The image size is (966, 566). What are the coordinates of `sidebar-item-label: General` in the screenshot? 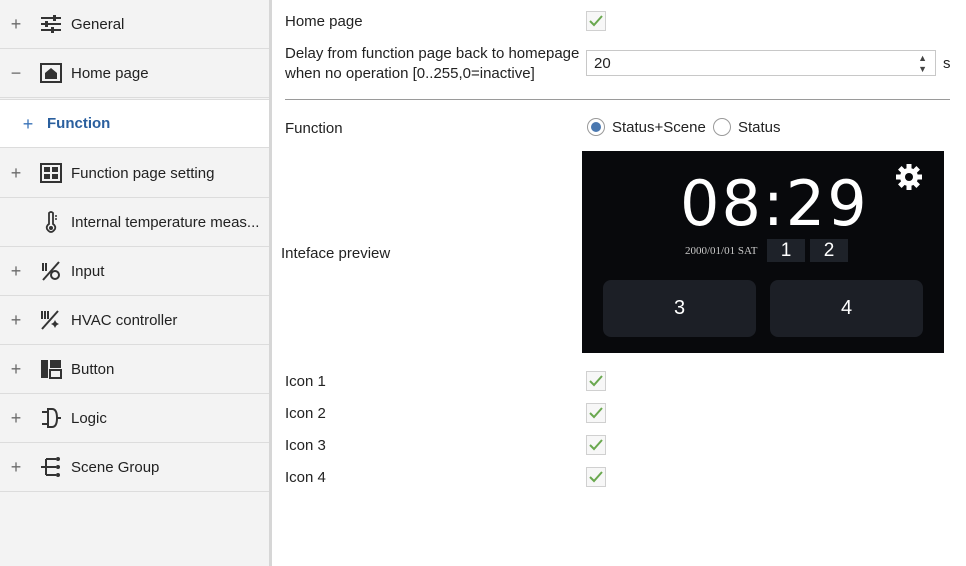 It's located at (98, 24).